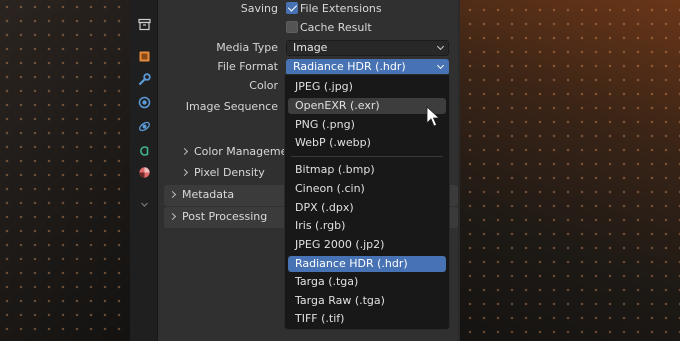 The height and width of the screenshot is (341, 680). What do you see at coordinates (336, 27) in the screenshot?
I see `cache-result-label: Cache Result` at bounding box center [336, 27].